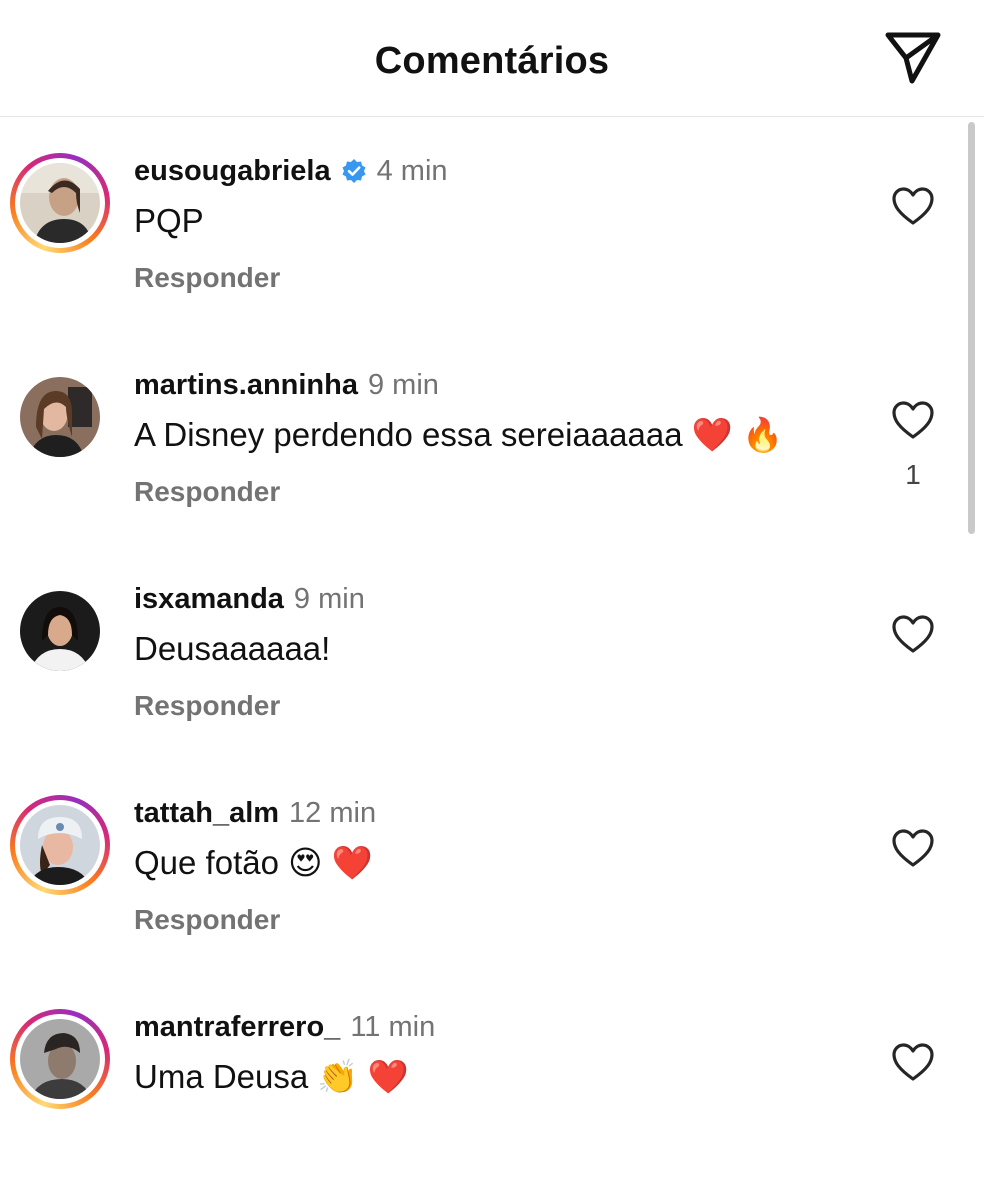 The width and height of the screenshot is (984, 1187). Describe the element at coordinates (237, 1027) in the screenshot. I see `comment-username: mantraferrero_` at that location.